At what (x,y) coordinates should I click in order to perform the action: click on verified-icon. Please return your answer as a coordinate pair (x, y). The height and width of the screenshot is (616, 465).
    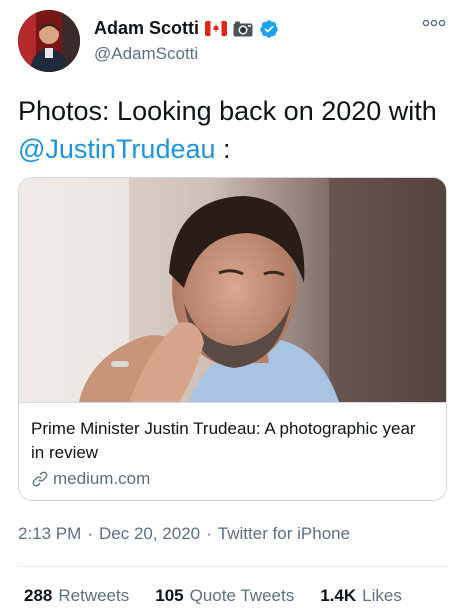
    Looking at the image, I should click on (269, 29).